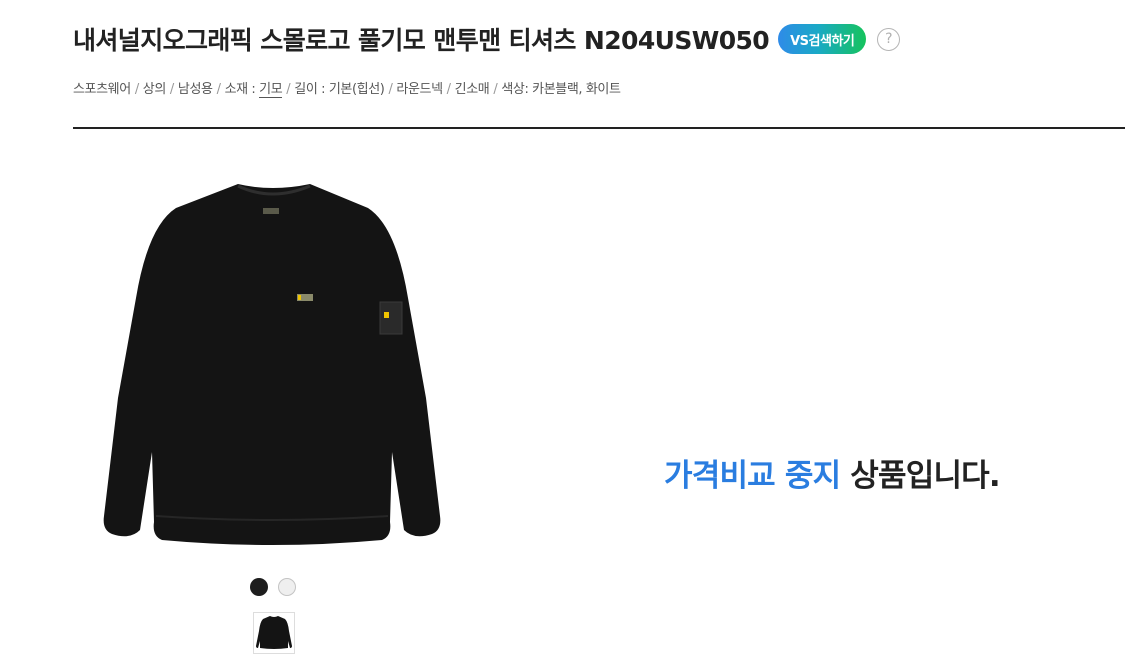 This screenshot has height=667, width=1125. Describe the element at coordinates (386, 315) in the screenshot. I see `sleeve-patch-logo` at that location.